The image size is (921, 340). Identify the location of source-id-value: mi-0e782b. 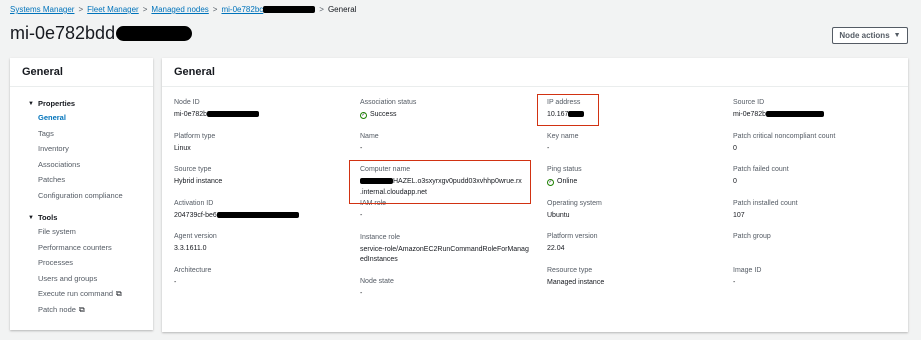
(750, 114).